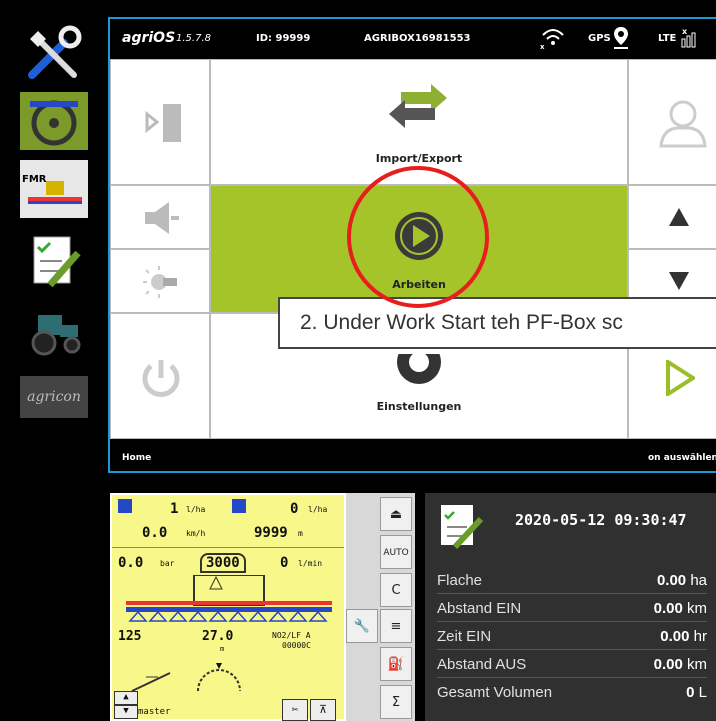  Describe the element at coordinates (417, 38) in the screenshot. I see `device-serial: AGRIBOX16981553` at that location.